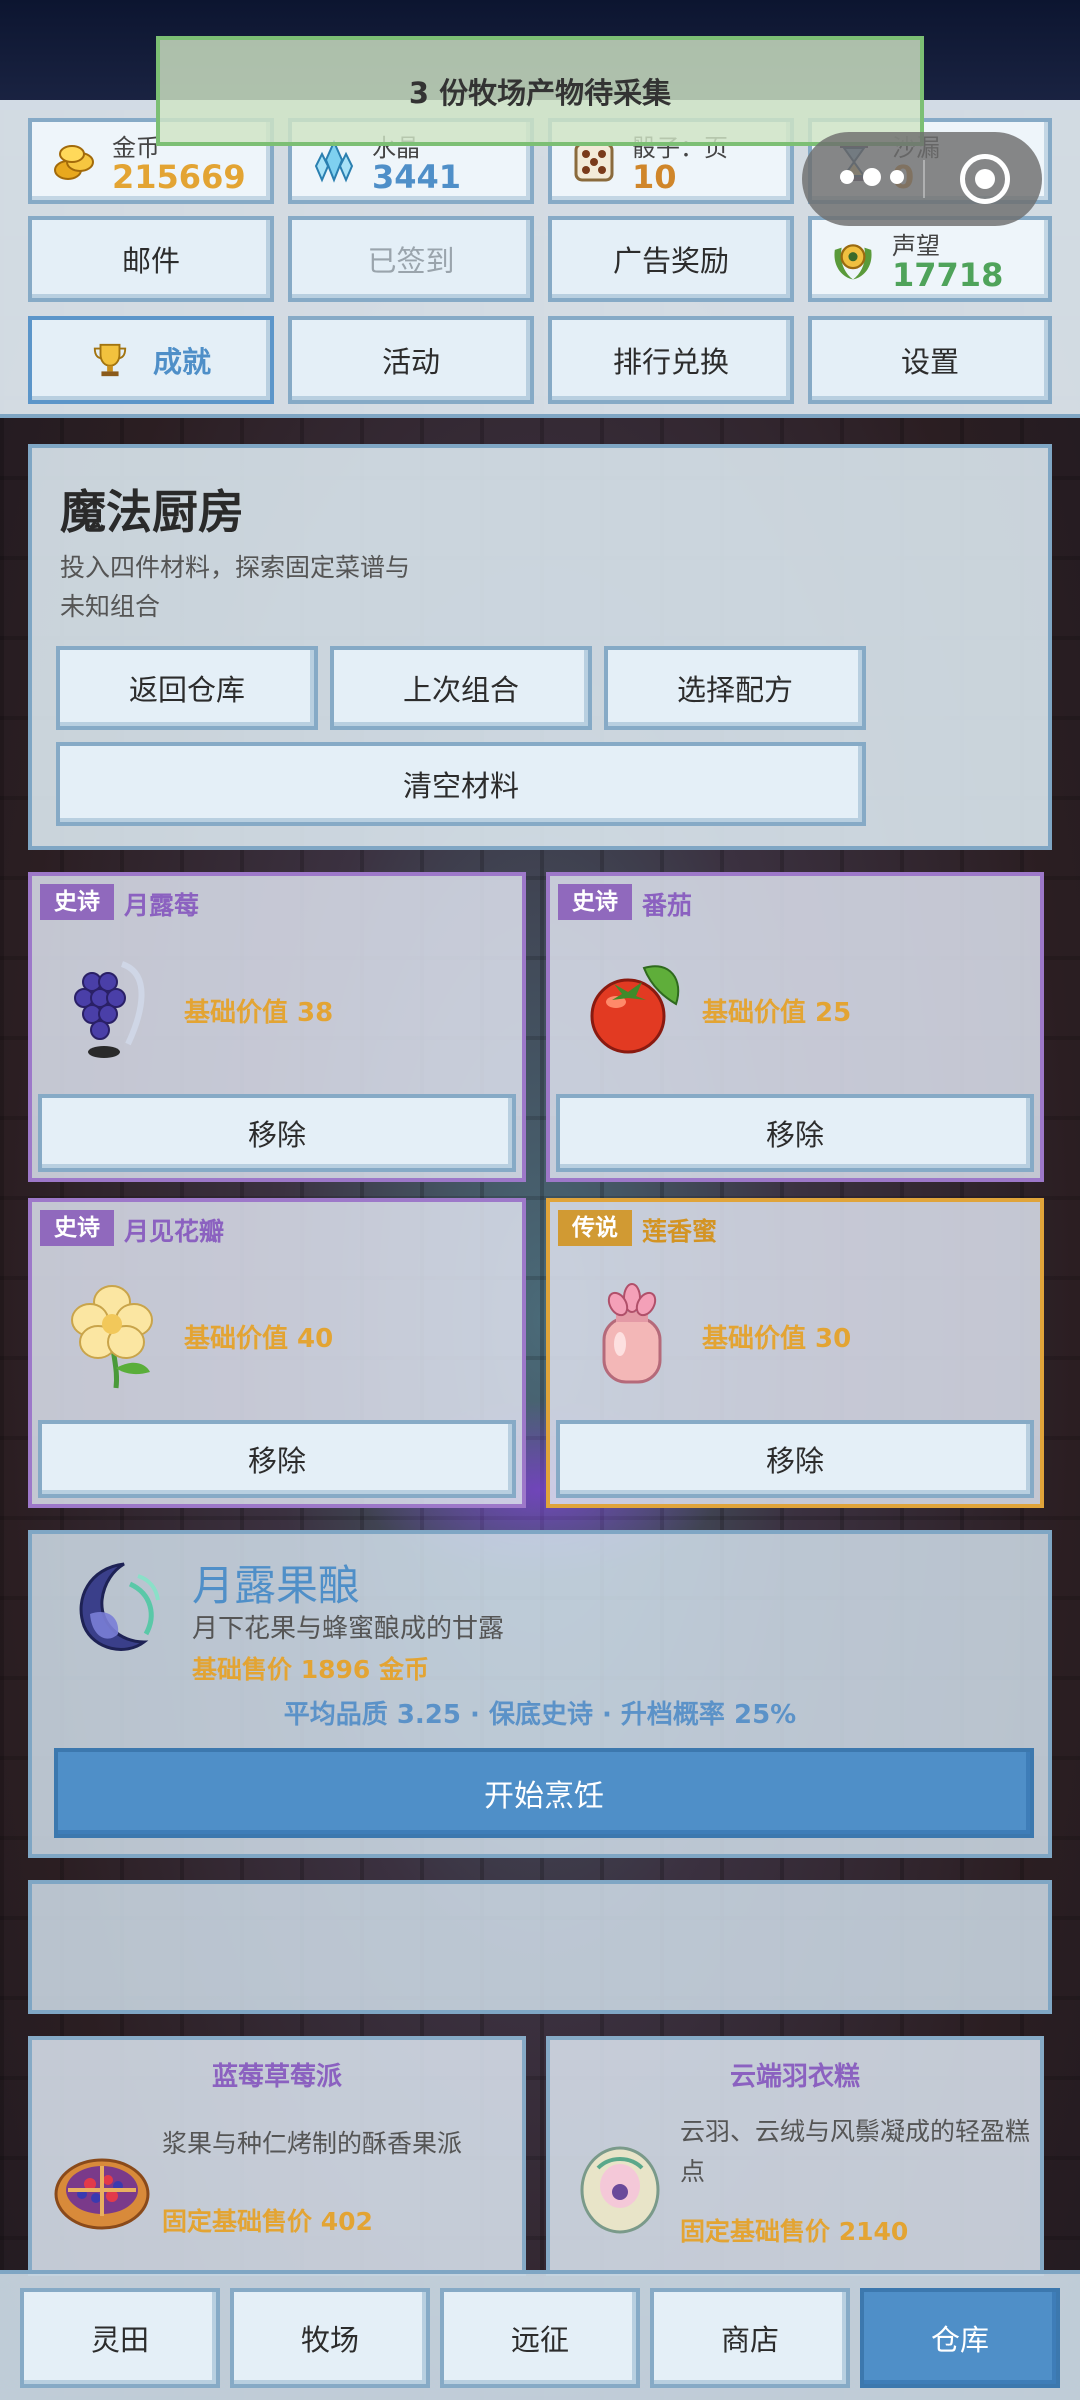 The width and height of the screenshot is (1080, 2400). Describe the element at coordinates (109, 1009) in the screenshot. I see `moon-berry-icon` at that location.